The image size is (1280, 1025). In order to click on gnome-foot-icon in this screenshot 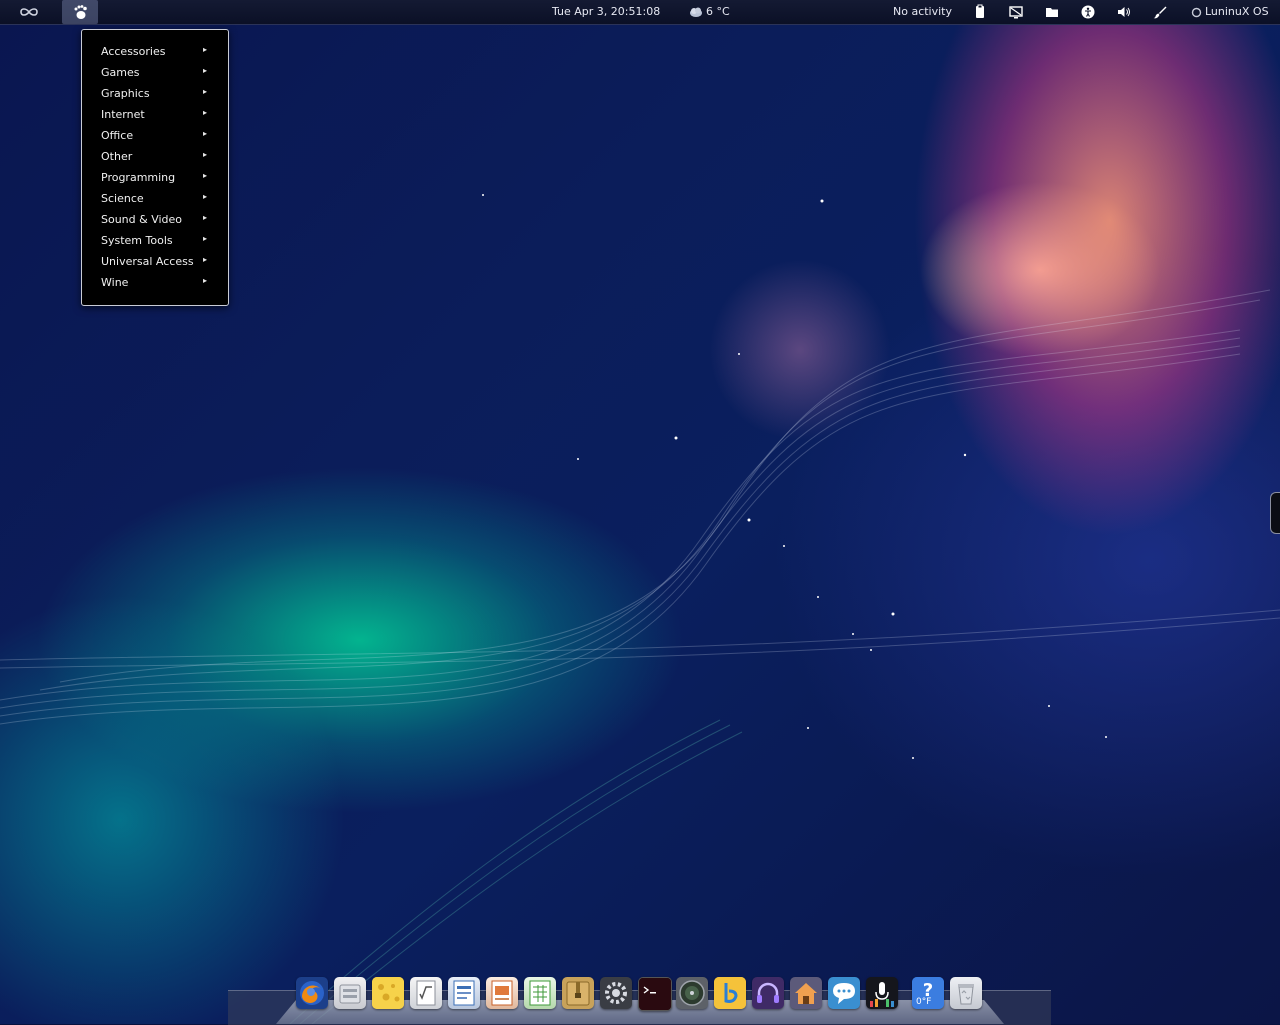, I will do `click(80, 12)`.